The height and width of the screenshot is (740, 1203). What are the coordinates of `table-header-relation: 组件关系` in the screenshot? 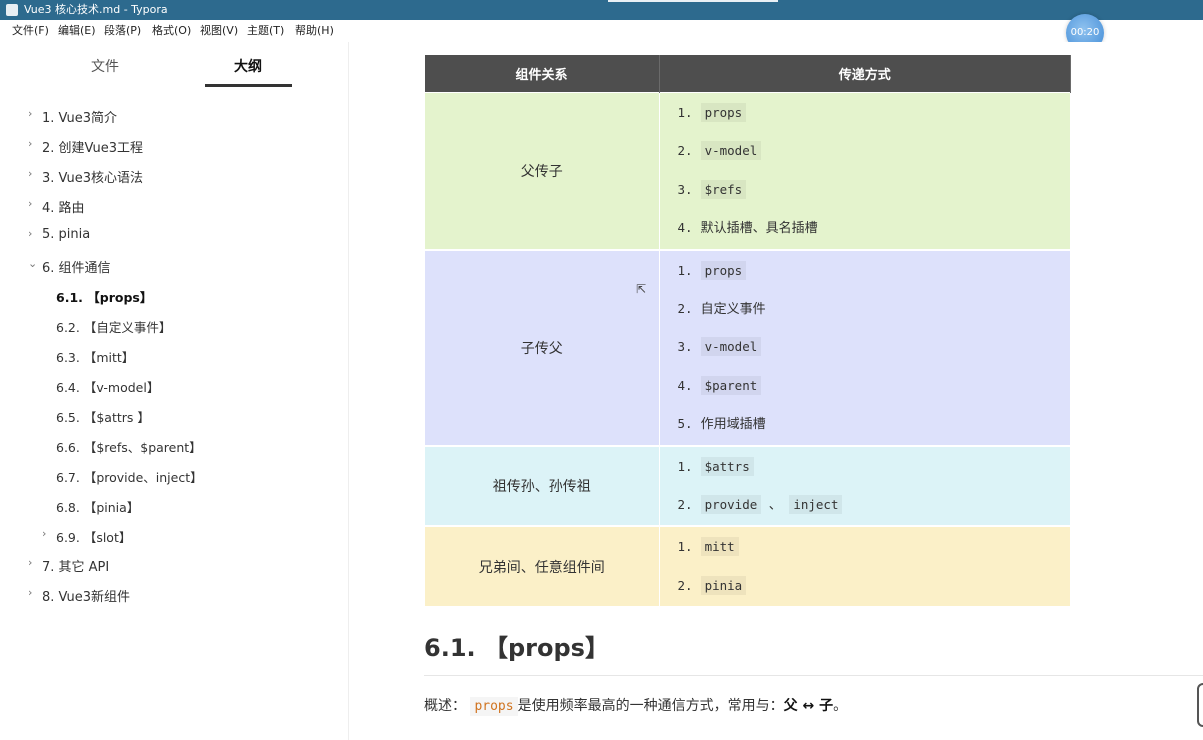 It's located at (542, 74).